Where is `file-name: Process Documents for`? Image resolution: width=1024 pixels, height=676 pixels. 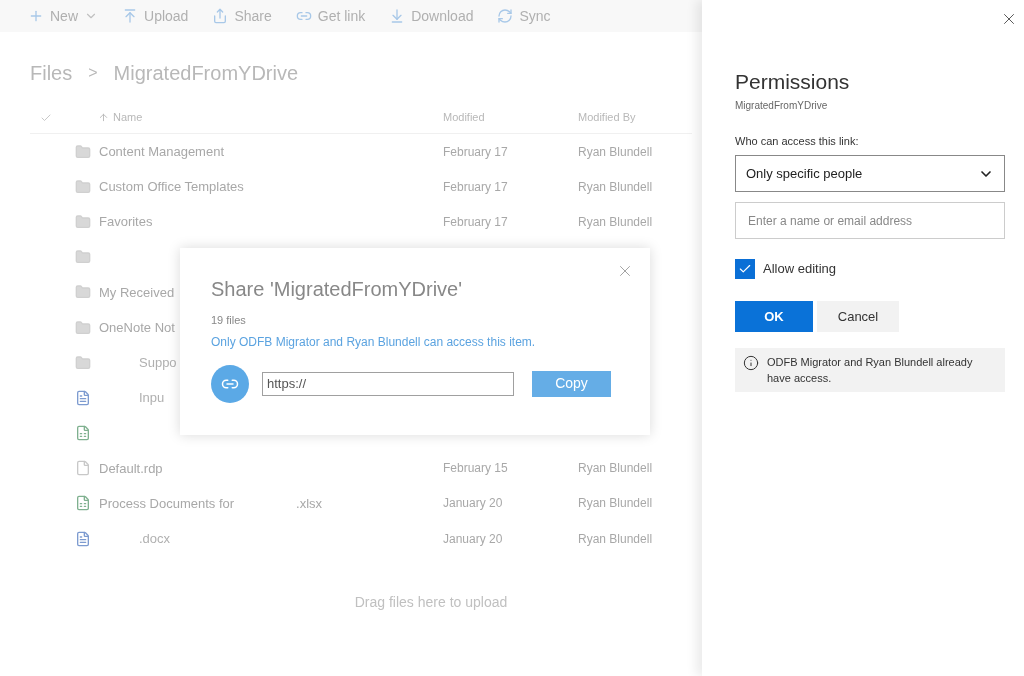
file-name: Process Documents for is located at coordinates (167, 503).